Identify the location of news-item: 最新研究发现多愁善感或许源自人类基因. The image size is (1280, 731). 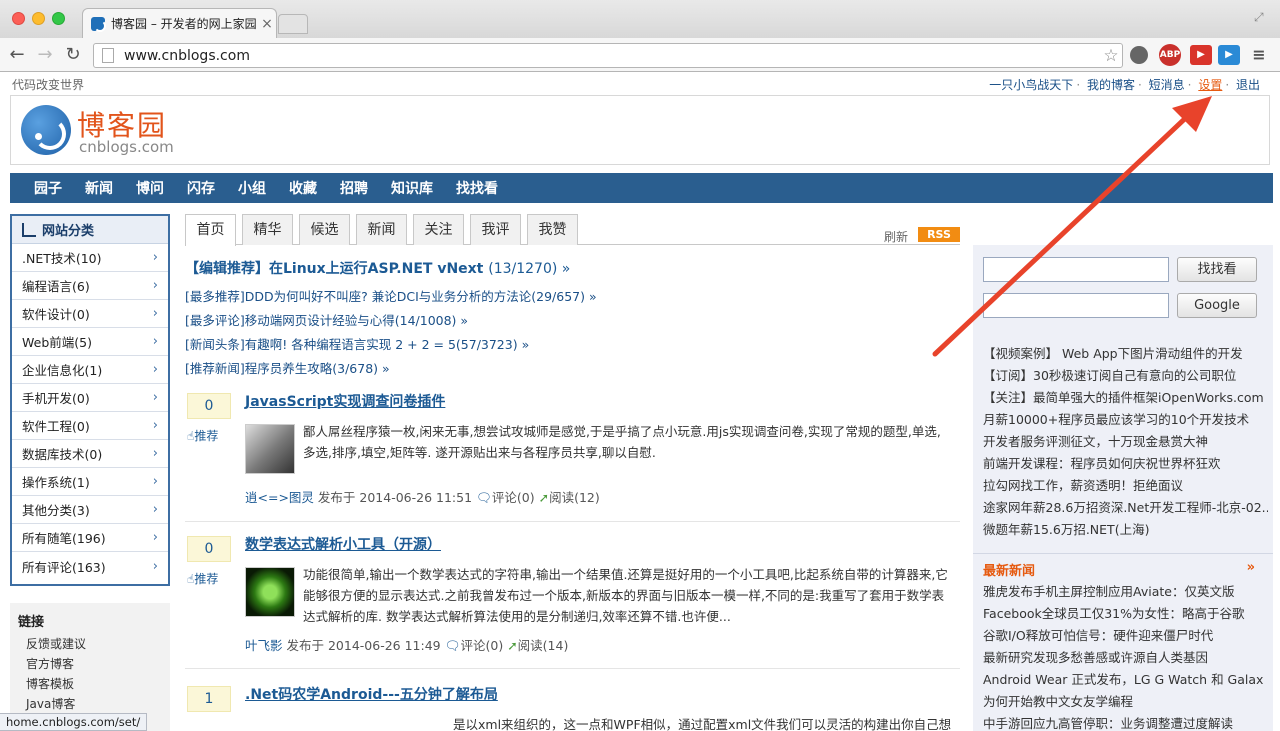
(1123, 658).